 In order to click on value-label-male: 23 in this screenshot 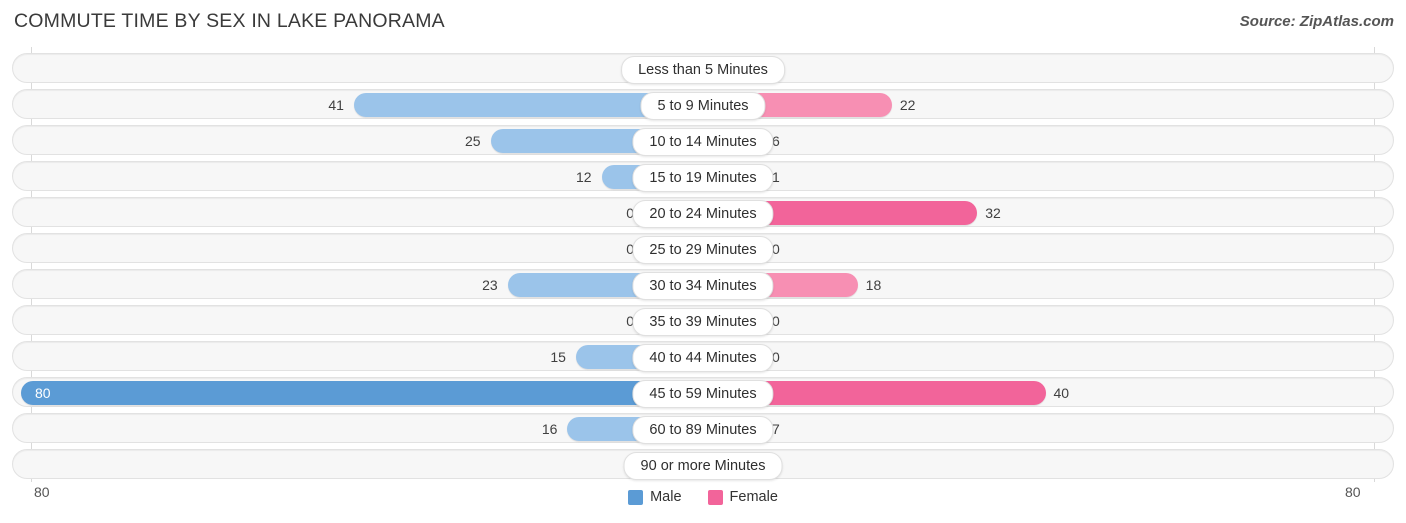, I will do `click(490, 285)`.